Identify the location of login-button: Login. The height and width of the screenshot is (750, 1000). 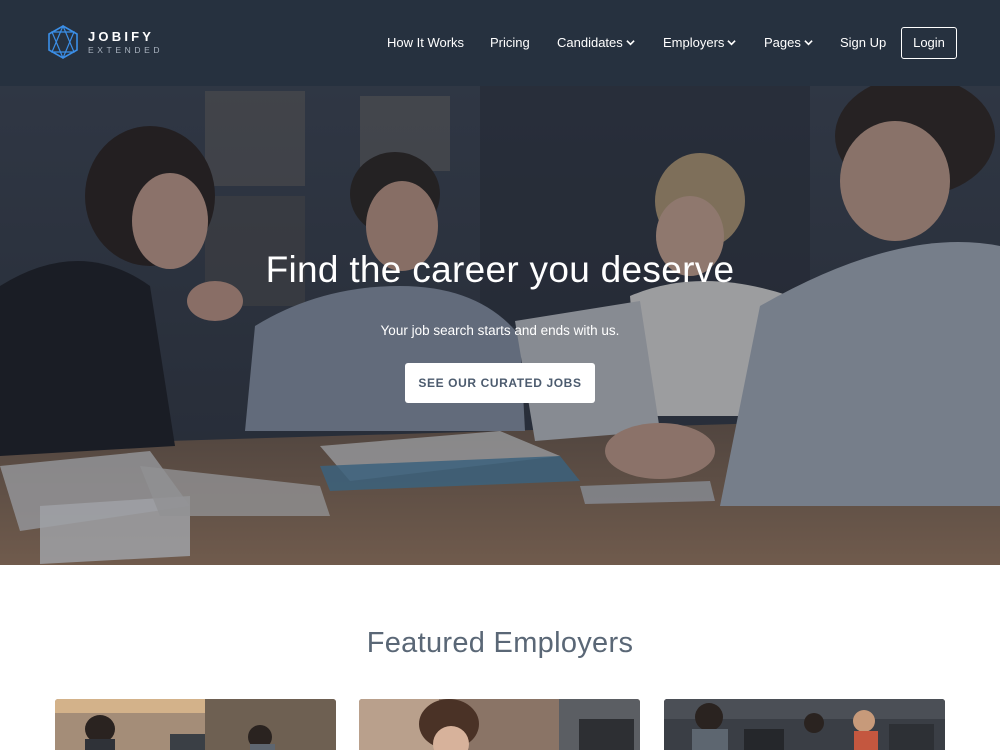
(929, 43).